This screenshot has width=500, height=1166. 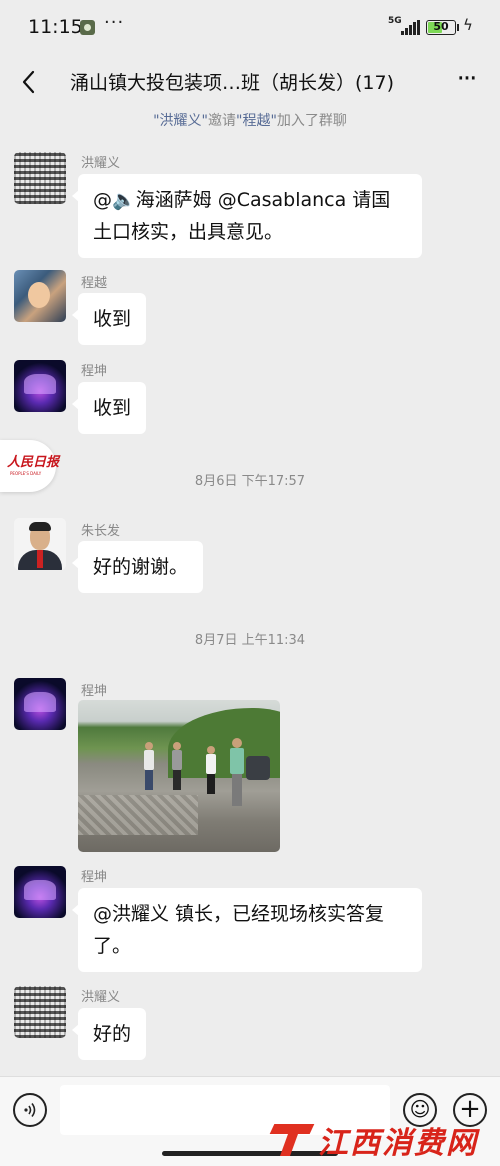 What do you see at coordinates (398, 1143) in the screenshot?
I see `watermark-text: 江西消费网` at bounding box center [398, 1143].